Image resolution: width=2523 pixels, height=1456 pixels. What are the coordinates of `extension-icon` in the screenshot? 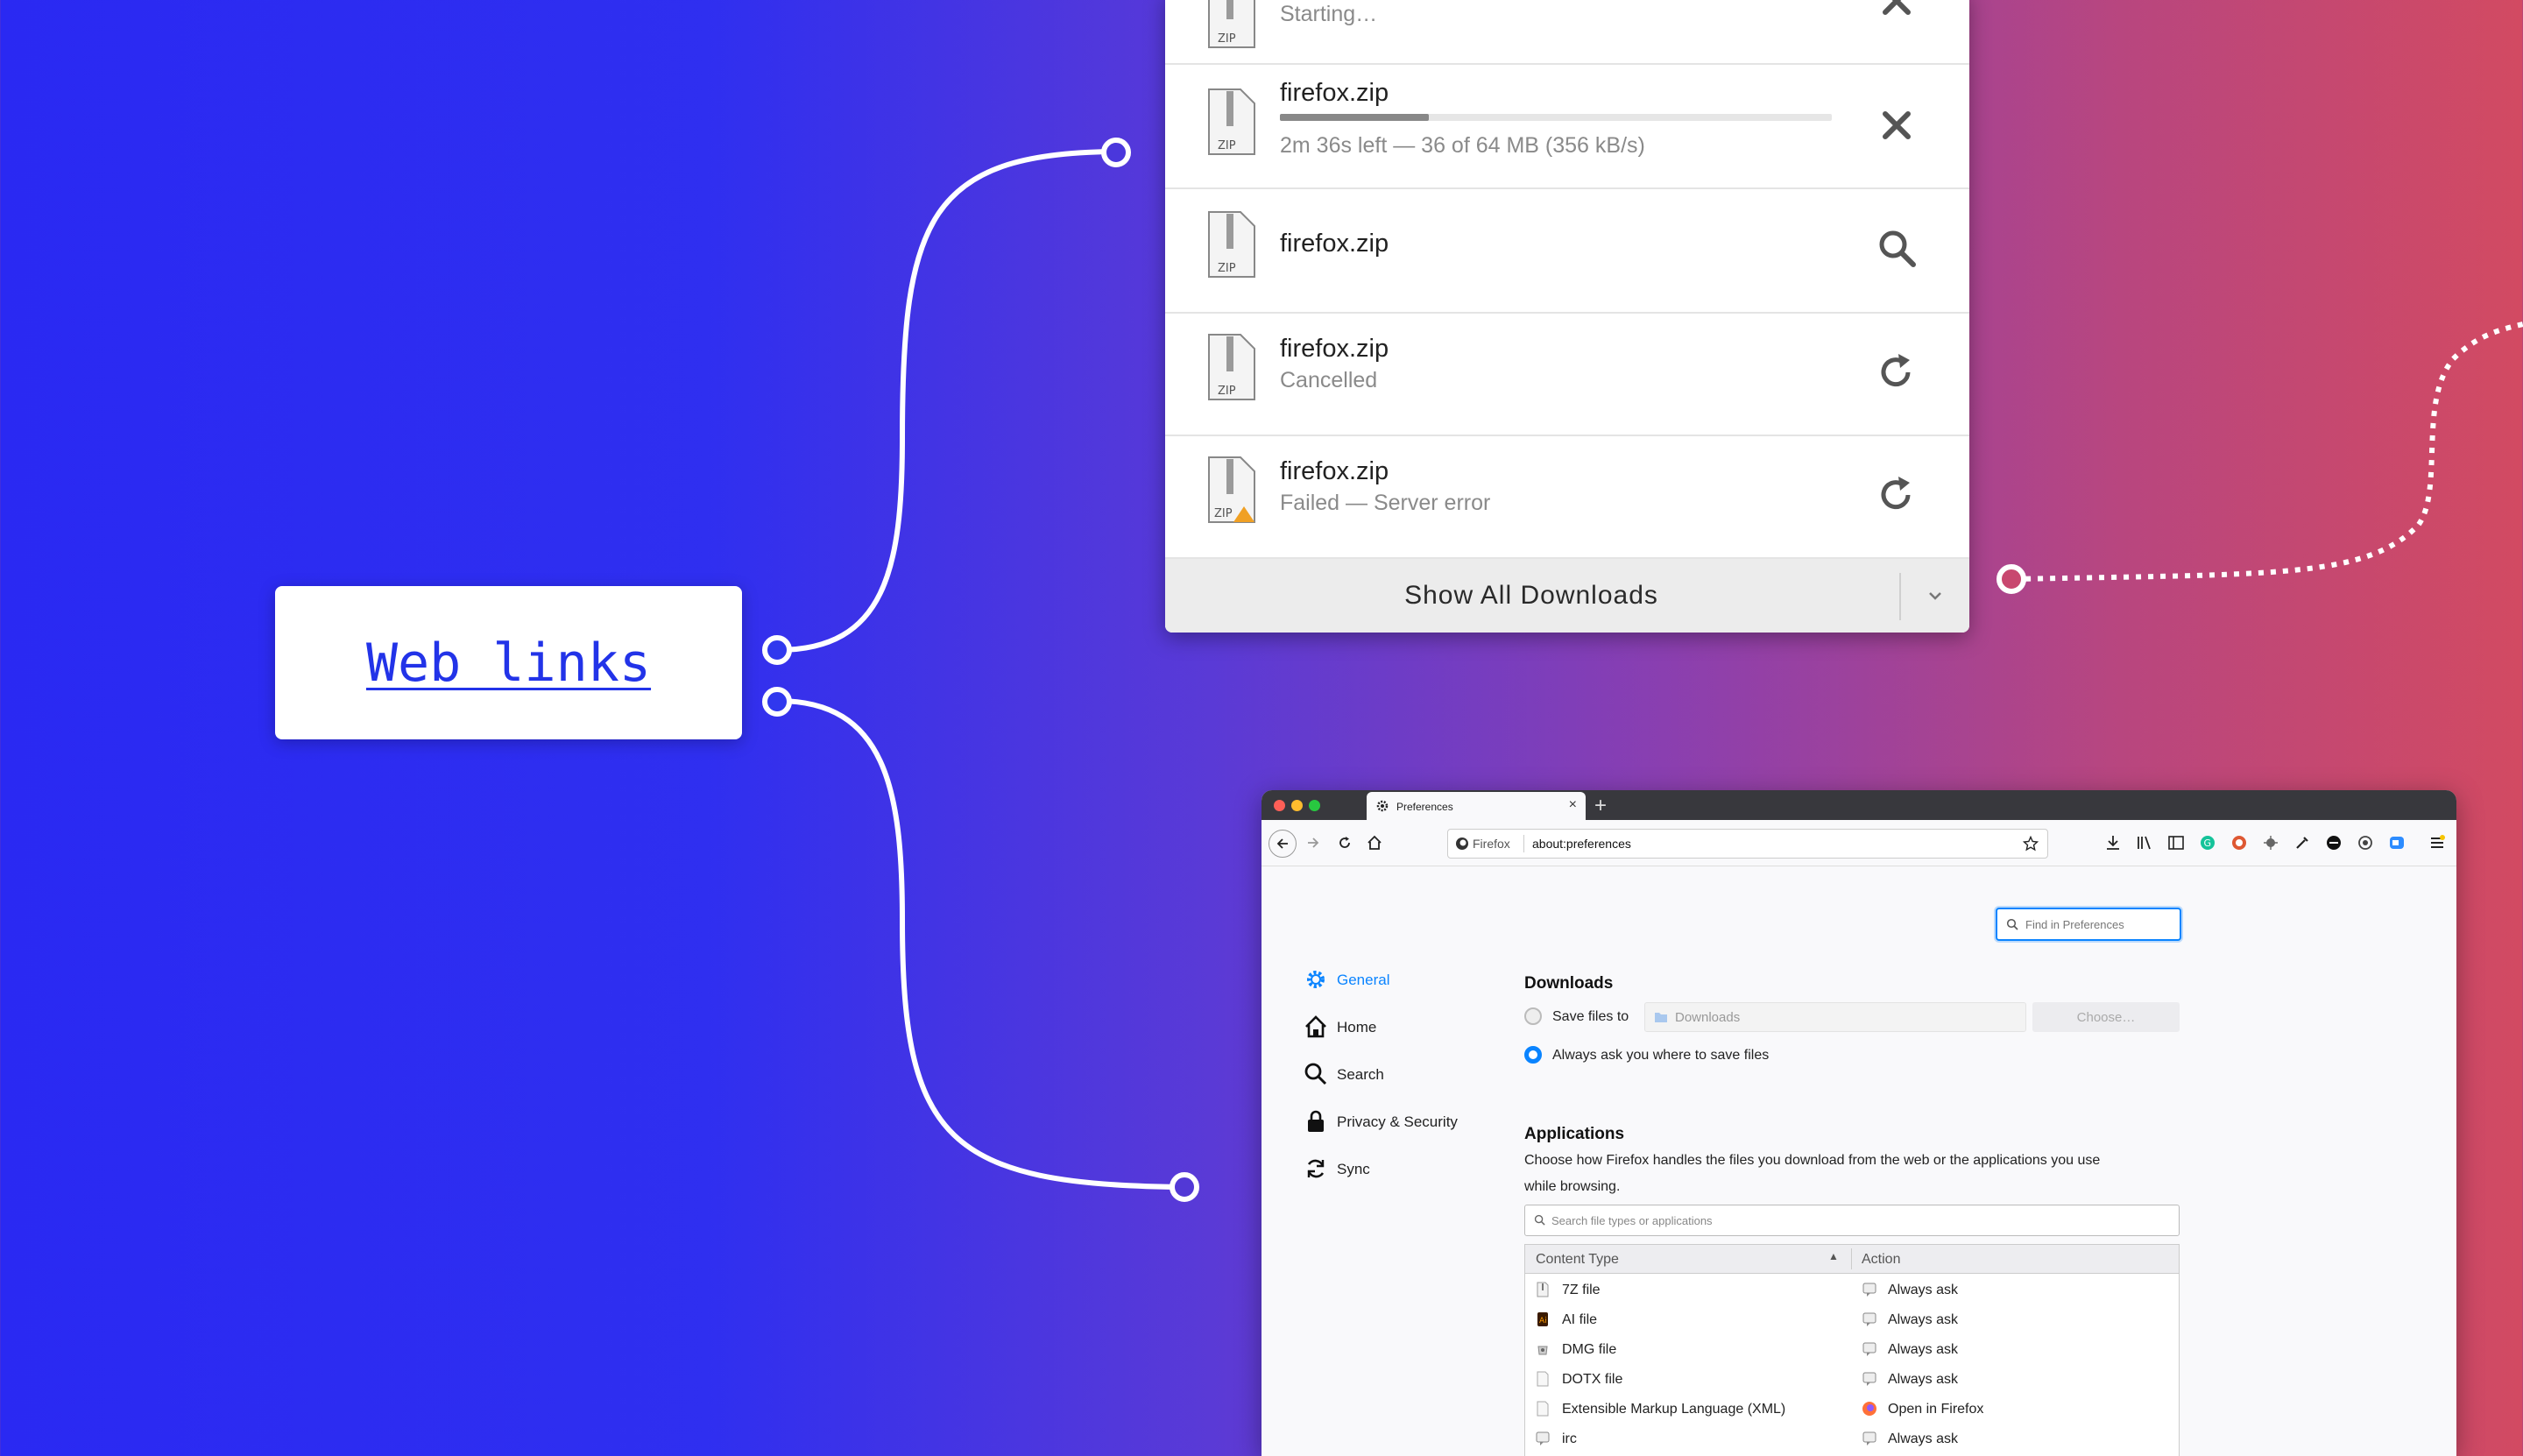 It's located at (2334, 843).